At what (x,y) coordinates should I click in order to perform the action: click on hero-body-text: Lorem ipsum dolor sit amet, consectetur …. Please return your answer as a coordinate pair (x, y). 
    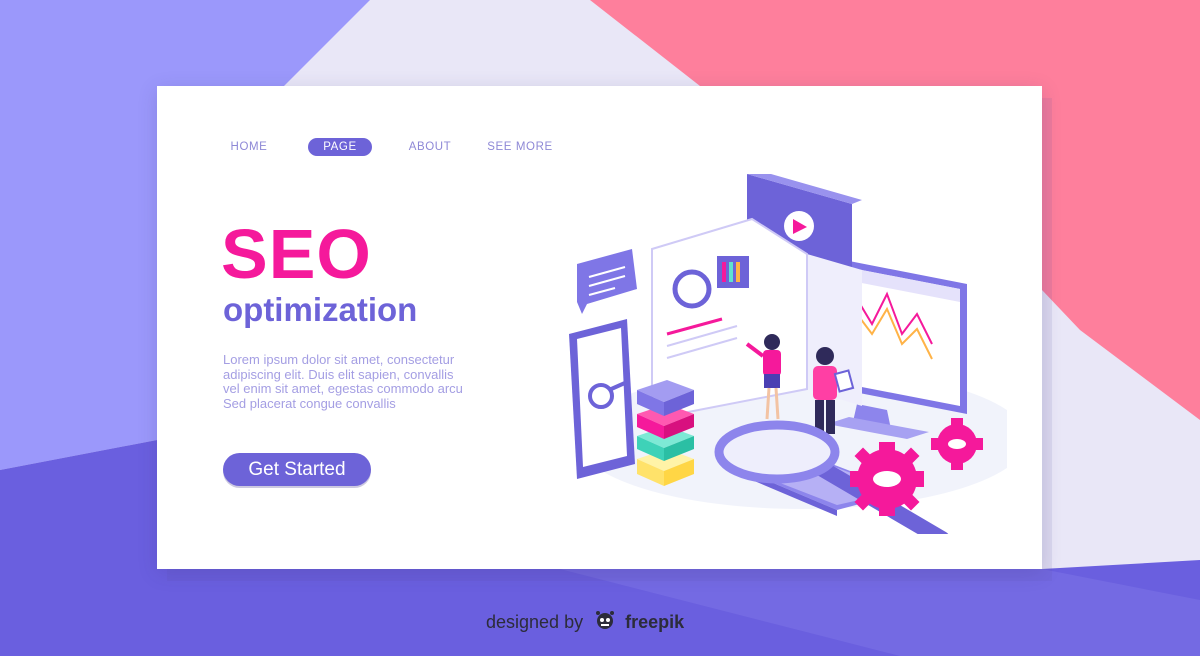
    Looking at the image, I should click on (378, 381).